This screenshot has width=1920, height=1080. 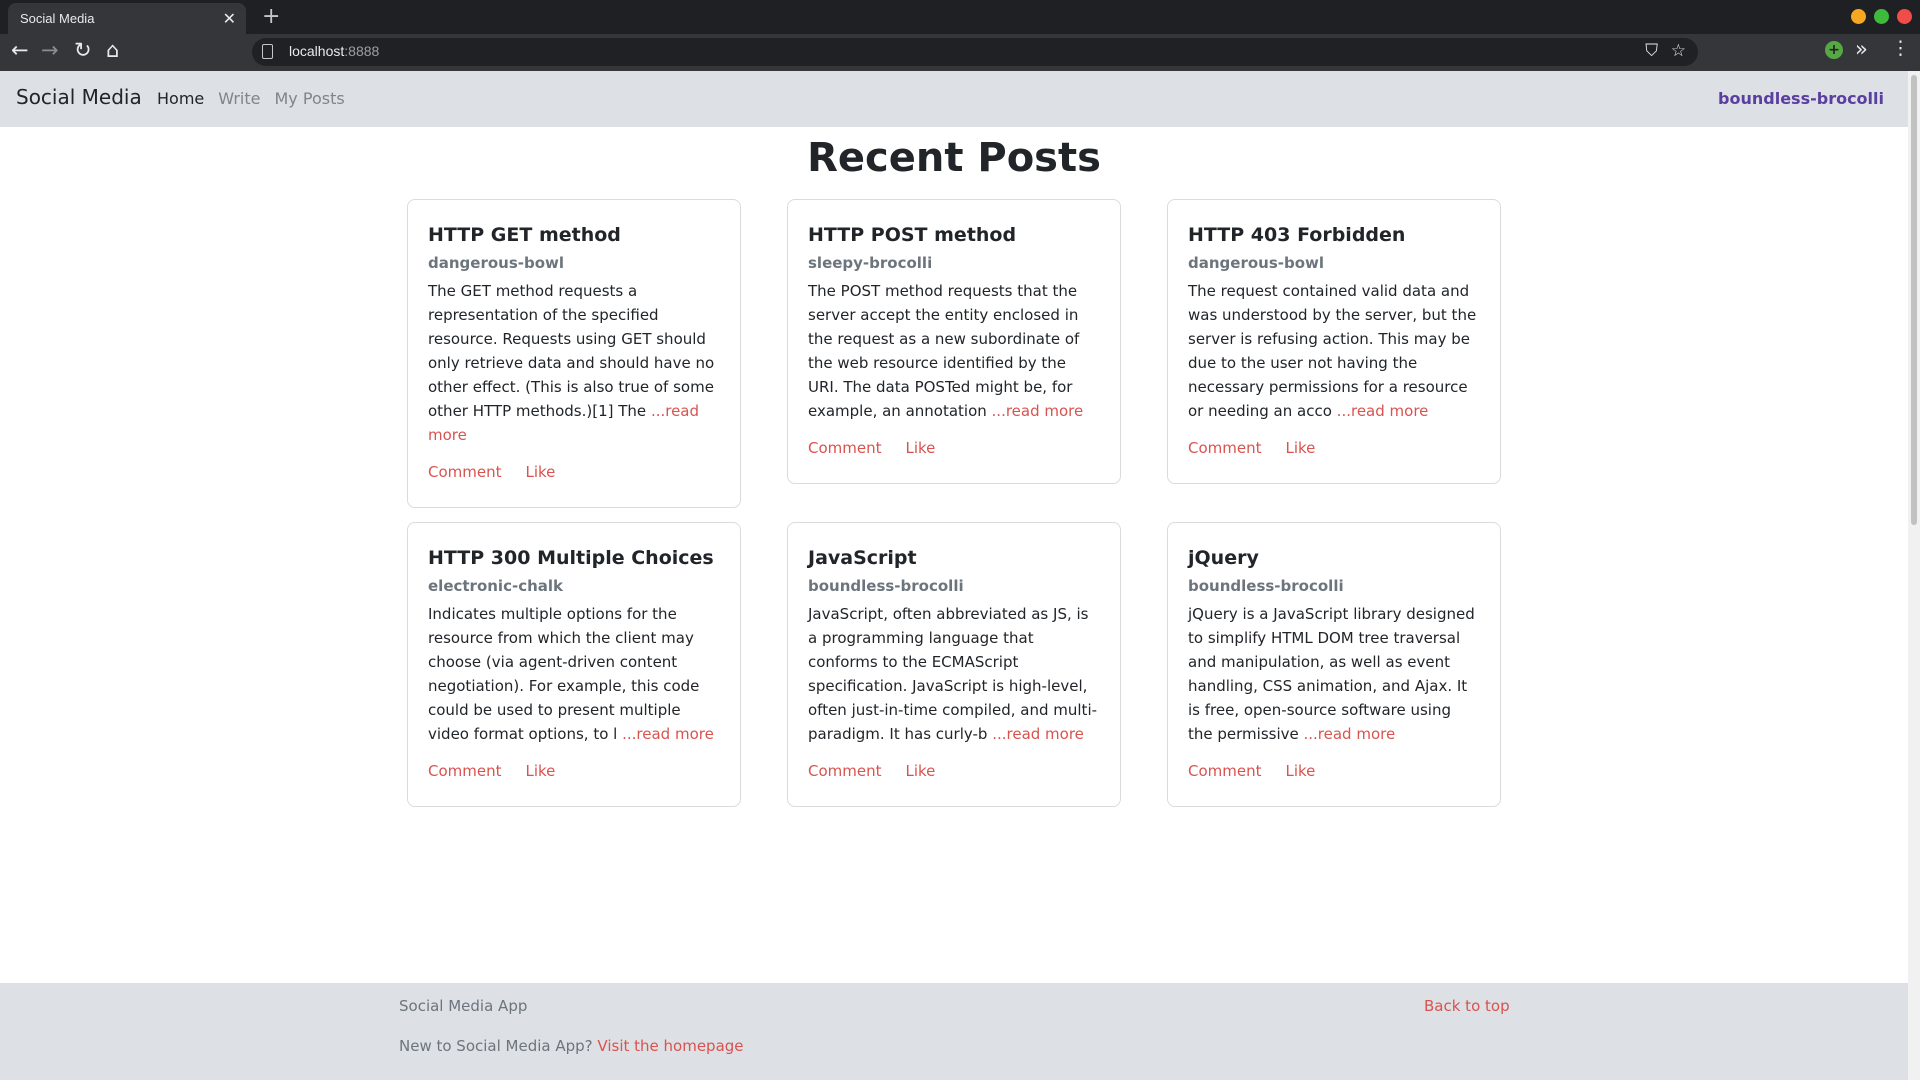 What do you see at coordinates (50, 50) in the screenshot?
I see `forward-icon: →` at bounding box center [50, 50].